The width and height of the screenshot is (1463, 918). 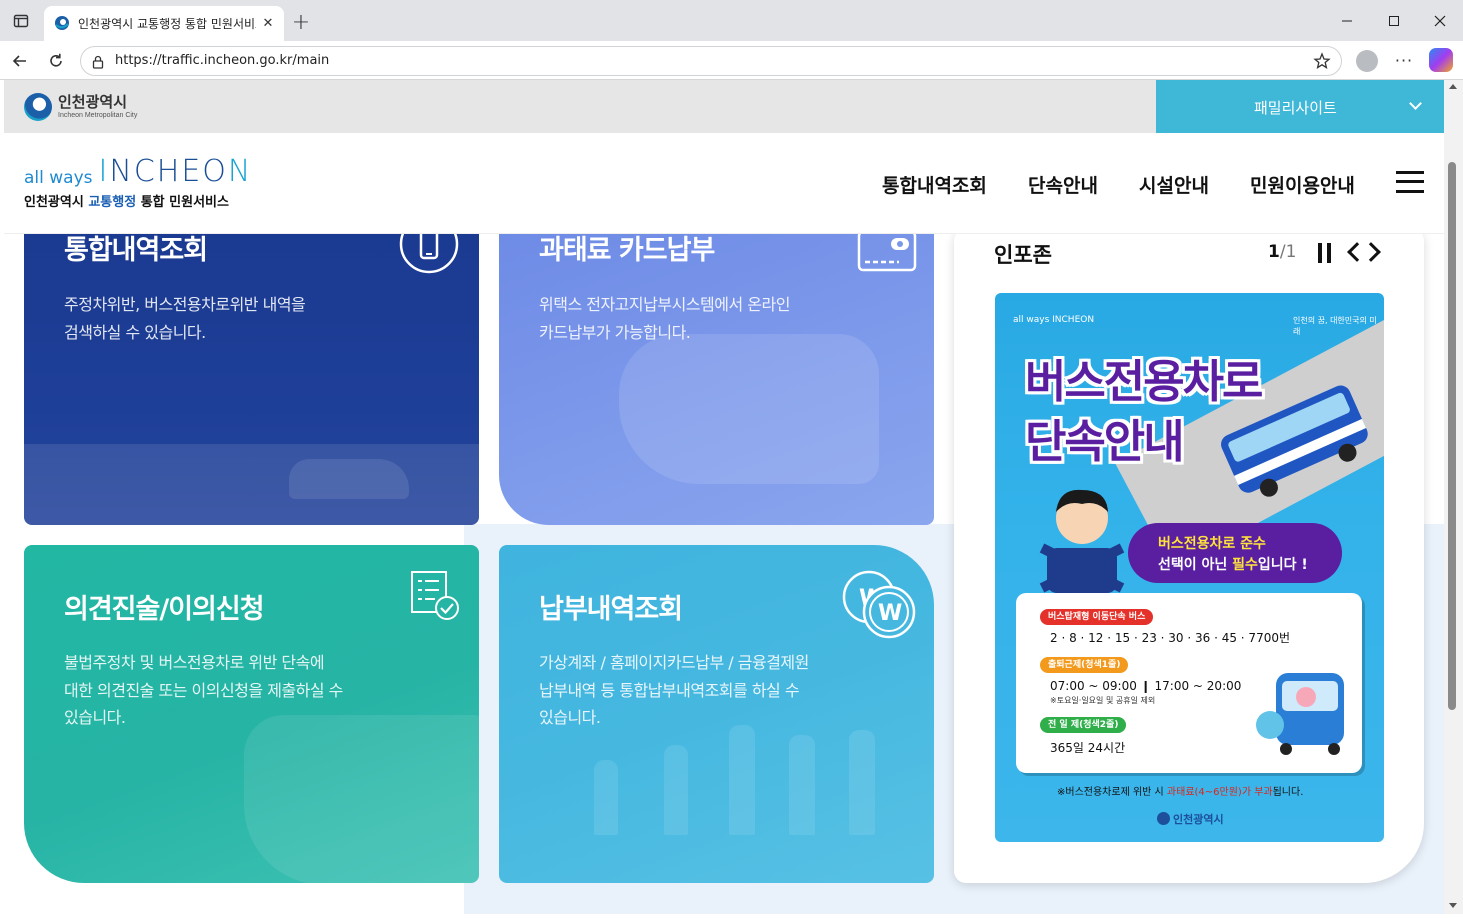 What do you see at coordinates (1453, 905) in the screenshot?
I see `scroll-down-icon` at bounding box center [1453, 905].